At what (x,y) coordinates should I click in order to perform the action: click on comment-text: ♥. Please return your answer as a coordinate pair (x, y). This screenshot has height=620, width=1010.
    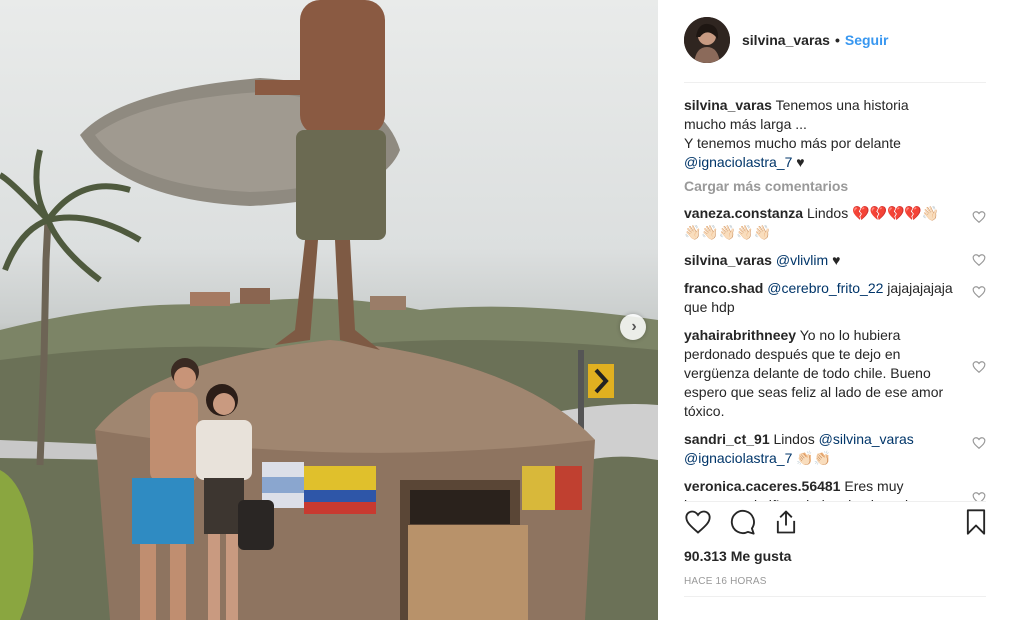
    Looking at the image, I should click on (834, 260).